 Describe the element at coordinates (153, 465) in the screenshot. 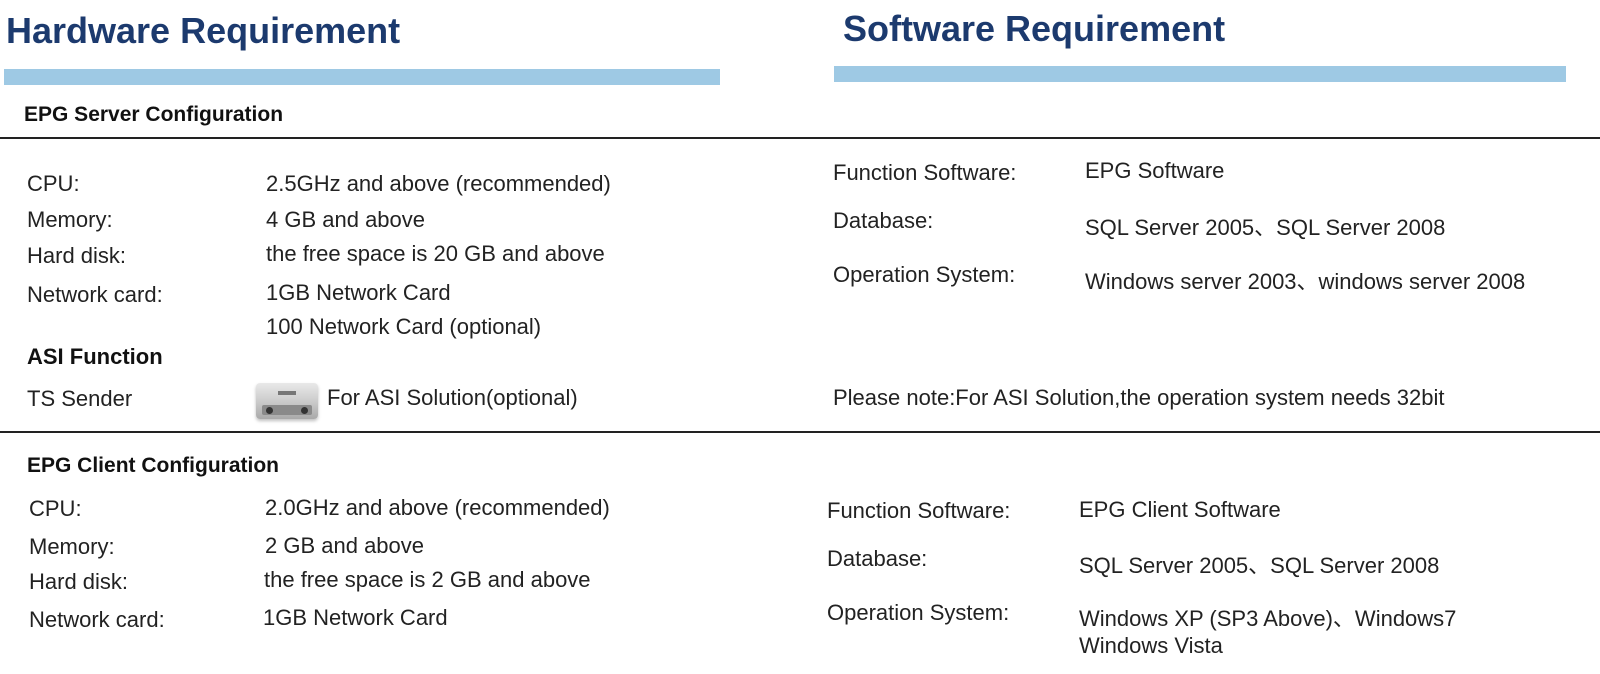

I see `client-config-heading: EPG Client Configuration` at that location.